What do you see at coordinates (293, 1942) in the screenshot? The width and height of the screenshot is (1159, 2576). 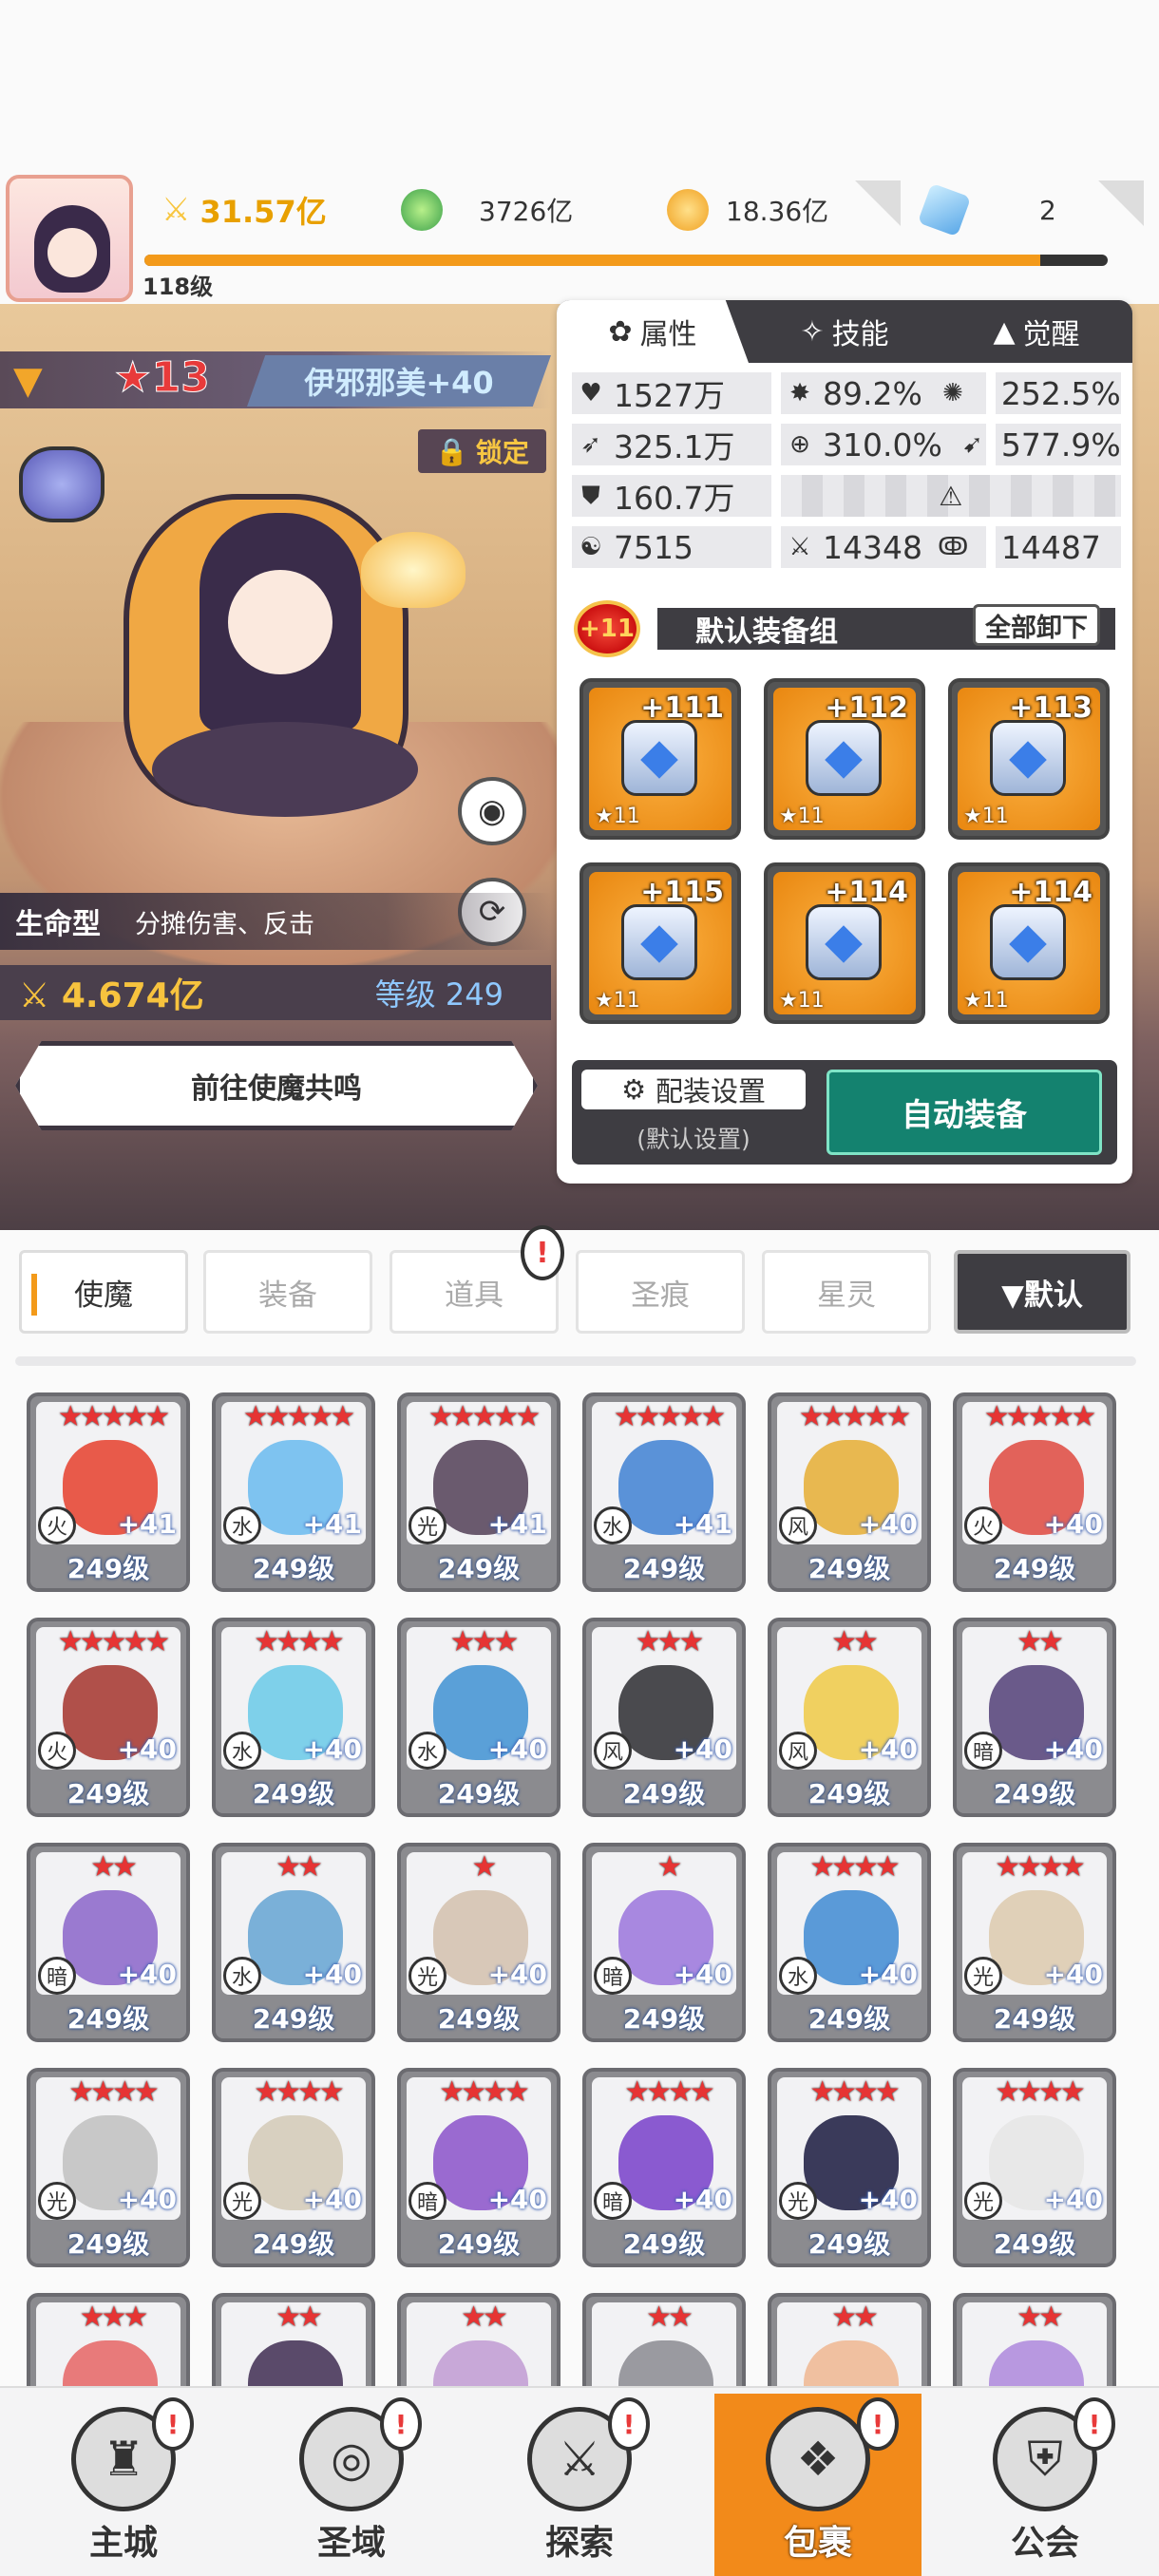 I see `familiar-card: ★★ 水 +40 249级` at bounding box center [293, 1942].